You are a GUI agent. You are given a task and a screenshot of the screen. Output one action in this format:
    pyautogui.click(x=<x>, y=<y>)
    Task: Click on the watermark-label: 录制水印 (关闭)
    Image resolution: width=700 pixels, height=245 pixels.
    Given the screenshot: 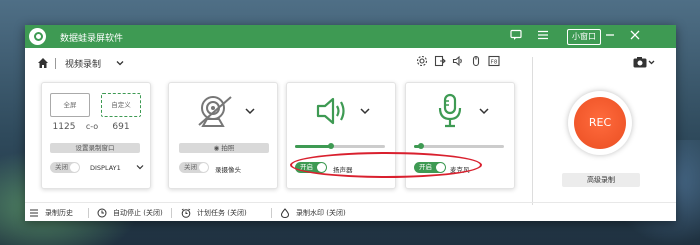 What is the action you would take?
    pyautogui.click(x=321, y=213)
    